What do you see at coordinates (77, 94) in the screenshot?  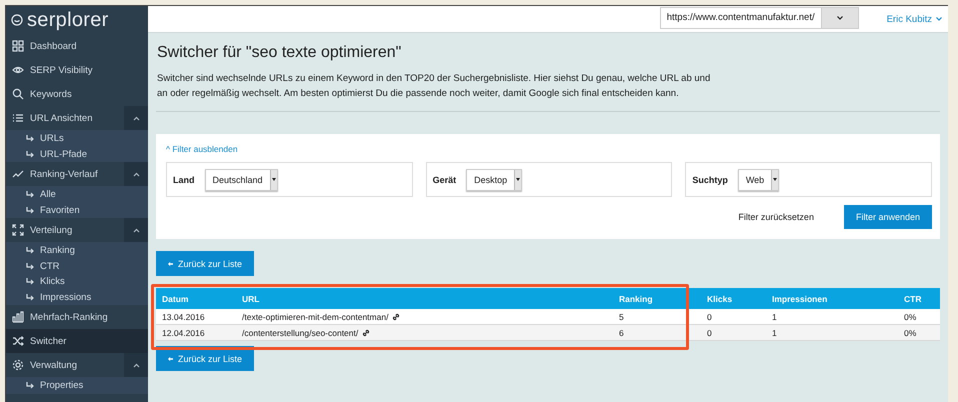 I see `sidebar-item: Keywords` at bounding box center [77, 94].